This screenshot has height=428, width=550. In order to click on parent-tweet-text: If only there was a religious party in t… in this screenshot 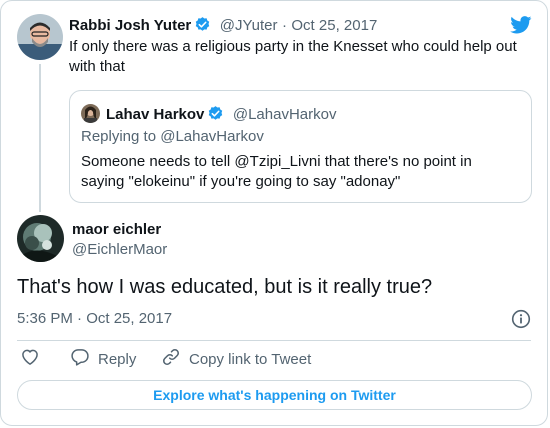, I will do `click(293, 56)`.